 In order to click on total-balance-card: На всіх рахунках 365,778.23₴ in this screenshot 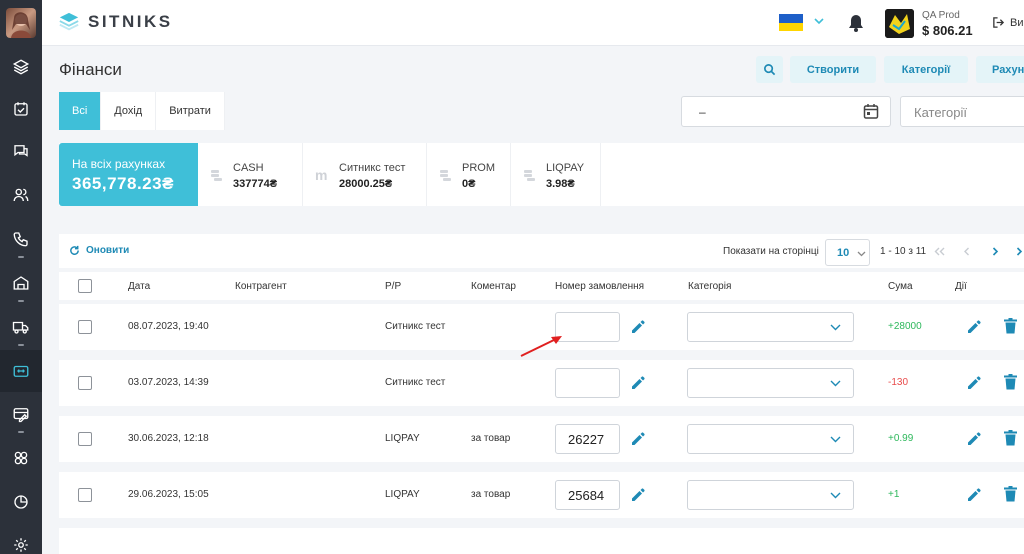, I will do `click(128, 174)`.